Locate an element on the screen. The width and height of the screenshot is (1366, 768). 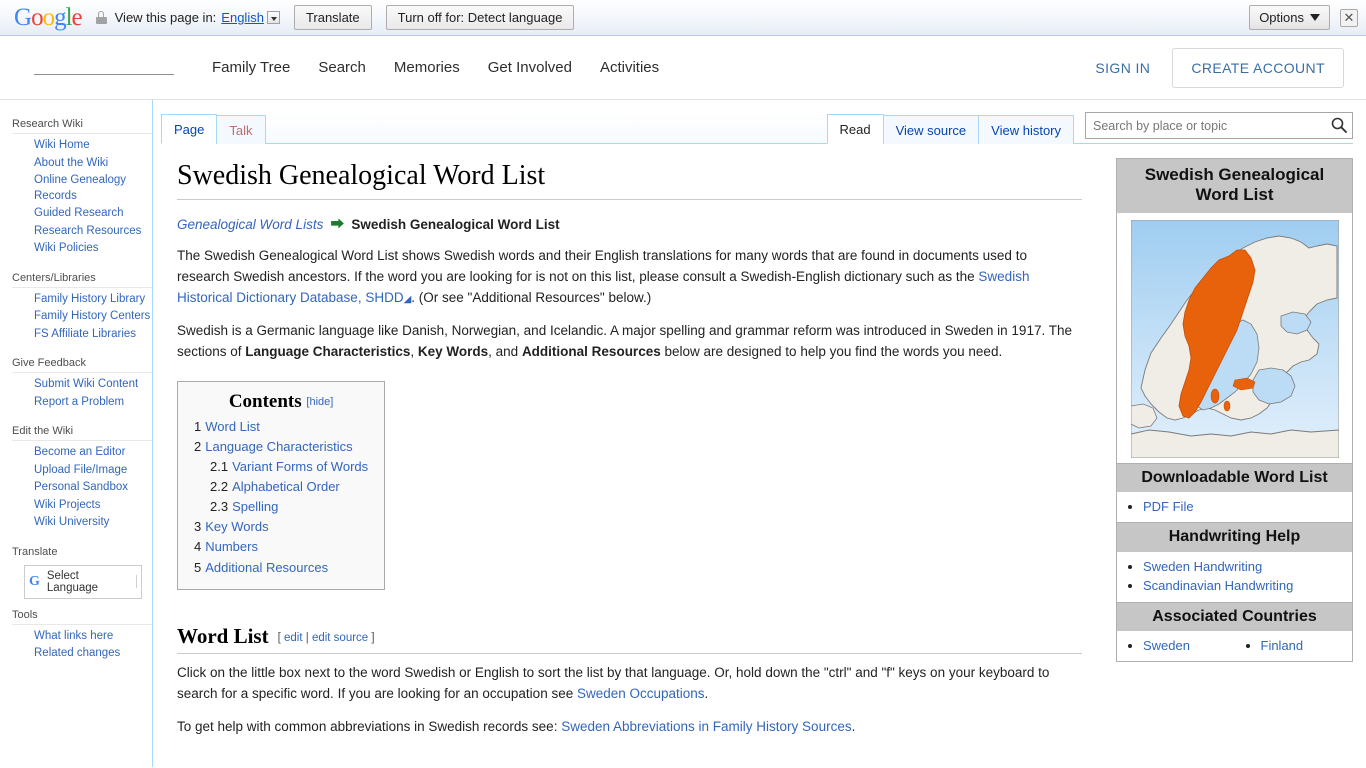
sidebar-item-wiki-projects: Wiki Projects is located at coordinates (82, 506).